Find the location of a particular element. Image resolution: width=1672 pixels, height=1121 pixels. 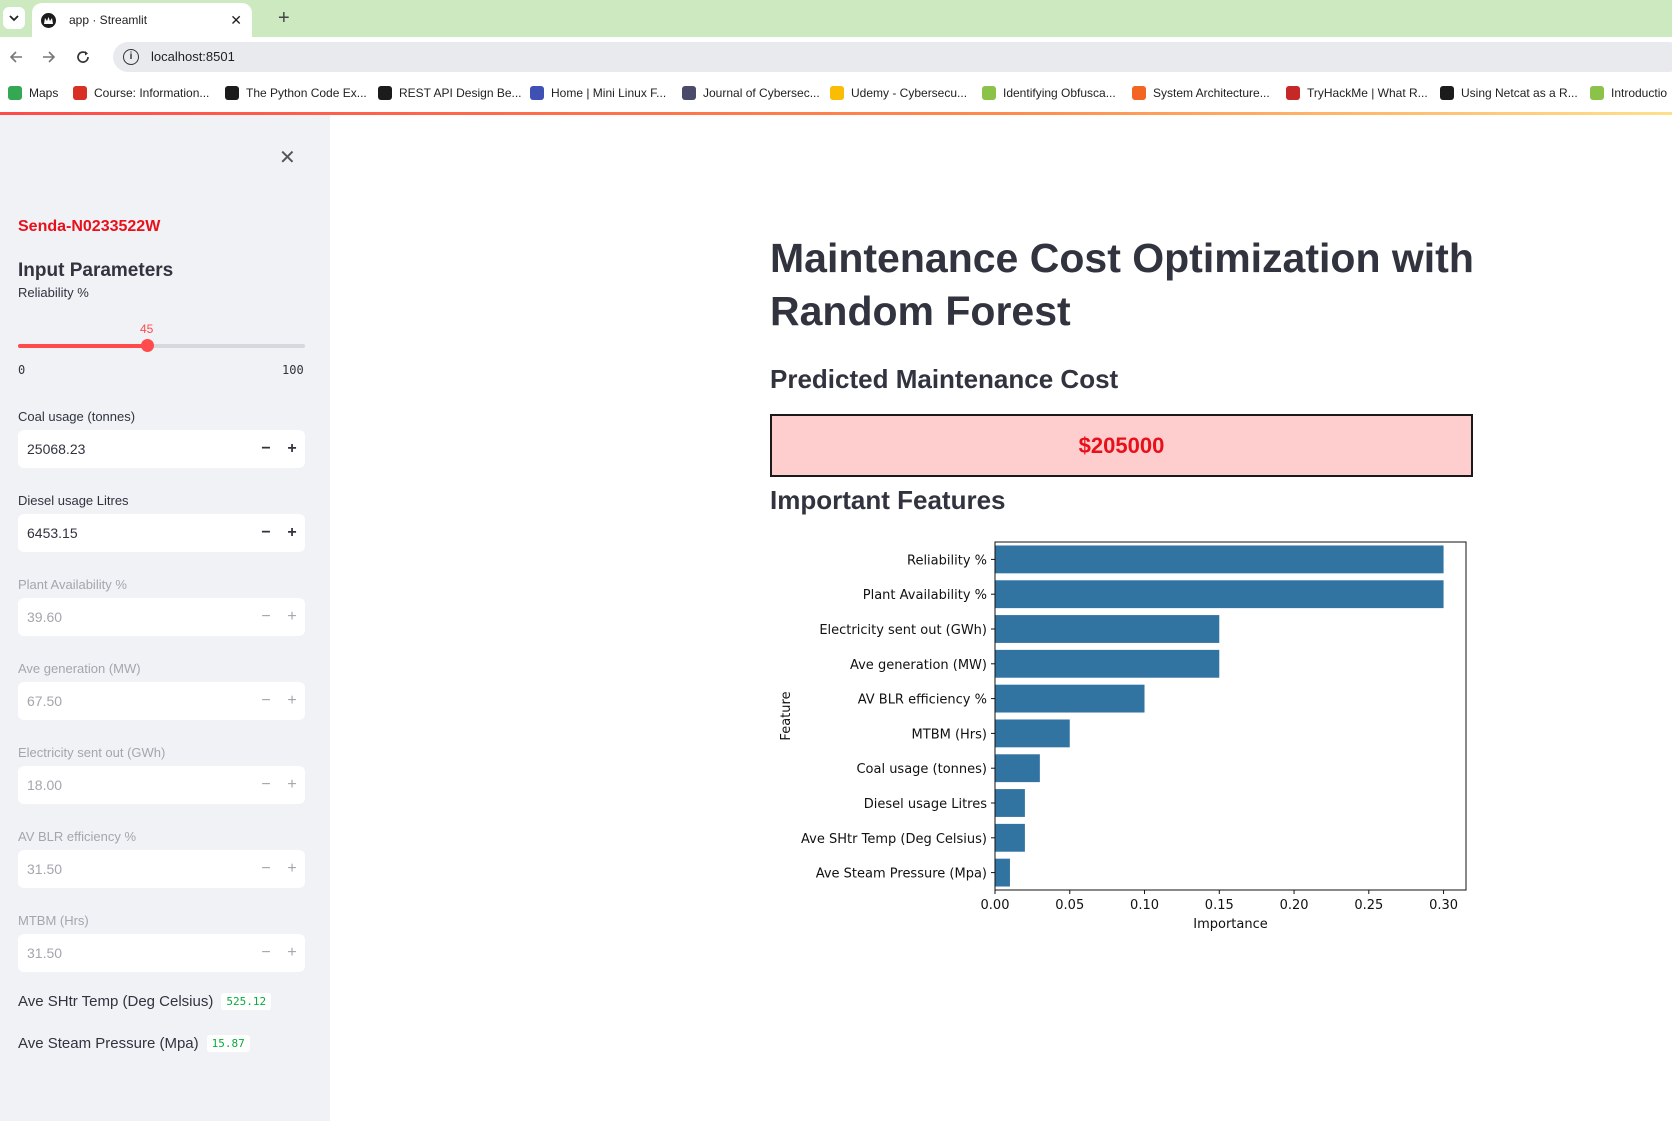

number-input-value: 25068.23 is located at coordinates (56, 449).